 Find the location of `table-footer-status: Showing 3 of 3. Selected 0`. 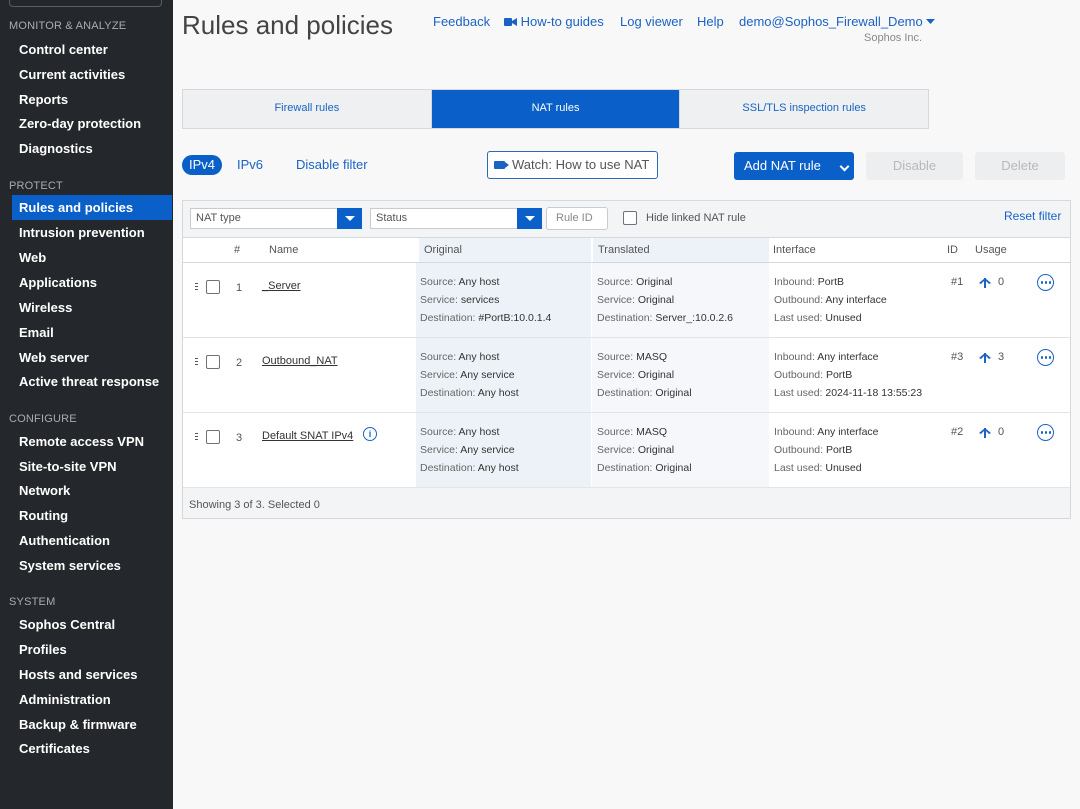

table-footer-status: Showing 3 of 3. Selected 0 is located at coordinates (254, 505).